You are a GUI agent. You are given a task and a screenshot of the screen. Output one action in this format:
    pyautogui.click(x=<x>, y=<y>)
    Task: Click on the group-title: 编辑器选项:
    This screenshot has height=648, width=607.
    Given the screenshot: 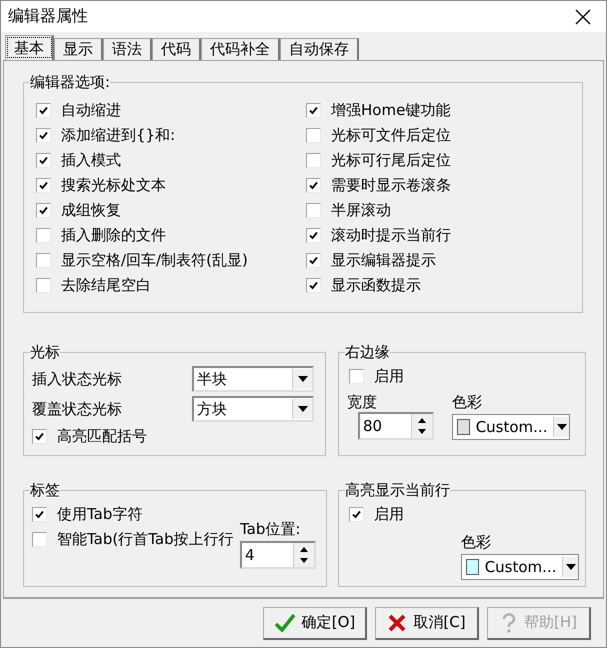 What is the action you would take?
    pyautogui.click(x=70, y=82)
    